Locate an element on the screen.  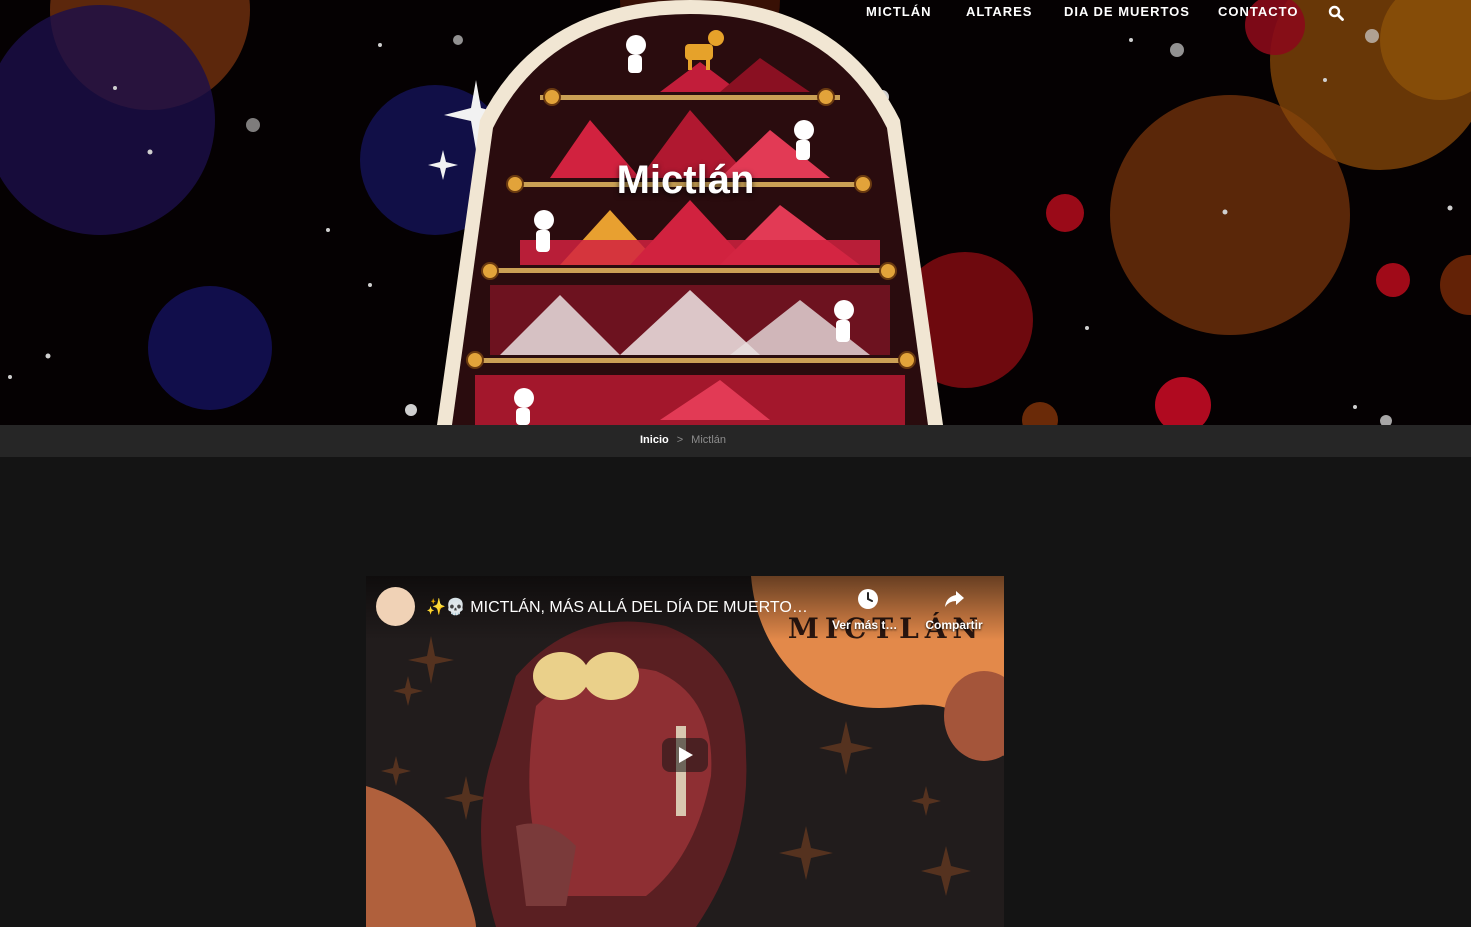
nav-item-mictlan: MICTLÁN is located at coordinates (899, 11).